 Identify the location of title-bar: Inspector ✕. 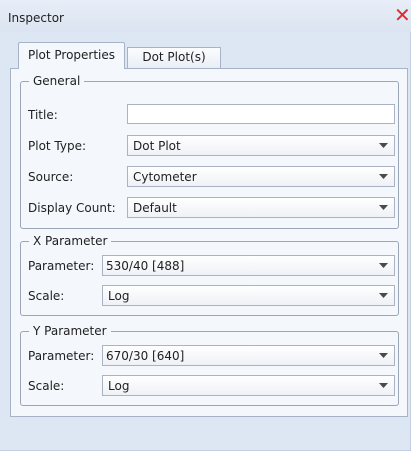
(205, 16).